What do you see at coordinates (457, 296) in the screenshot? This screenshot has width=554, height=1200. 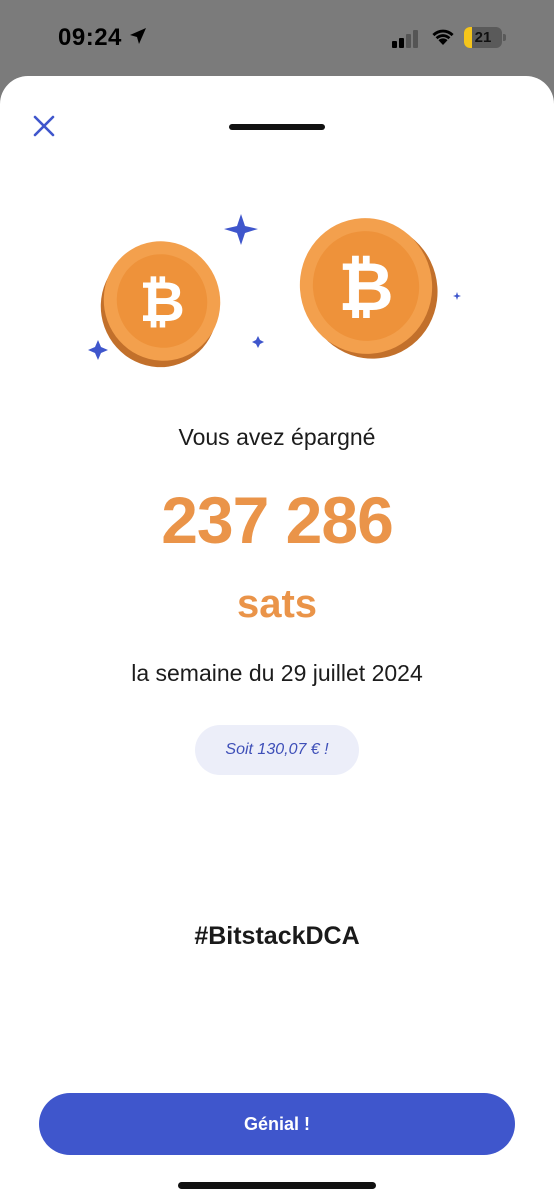 I see `sparkle-dot-icon` at bounding box center [457, 296].